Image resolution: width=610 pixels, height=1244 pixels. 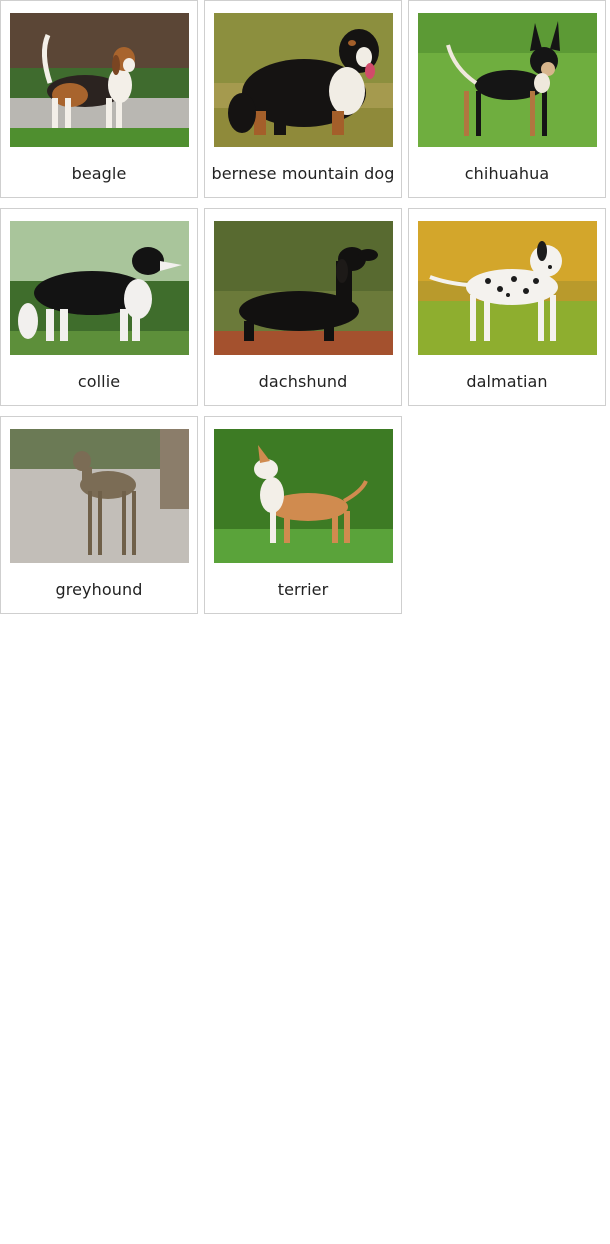 What do you see at coordinates (303, 496) in the screenshot?
I see `terrier-photo` at bounding box center [303, 496].